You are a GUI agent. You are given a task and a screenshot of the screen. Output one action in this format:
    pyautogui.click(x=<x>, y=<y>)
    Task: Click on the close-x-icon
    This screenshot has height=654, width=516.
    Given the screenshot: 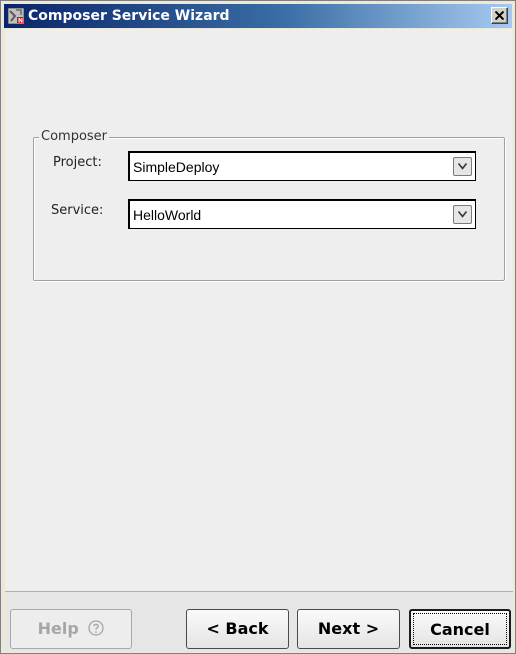 What is the action you would take?
    pyautogui.click(x=499, y=15)
    